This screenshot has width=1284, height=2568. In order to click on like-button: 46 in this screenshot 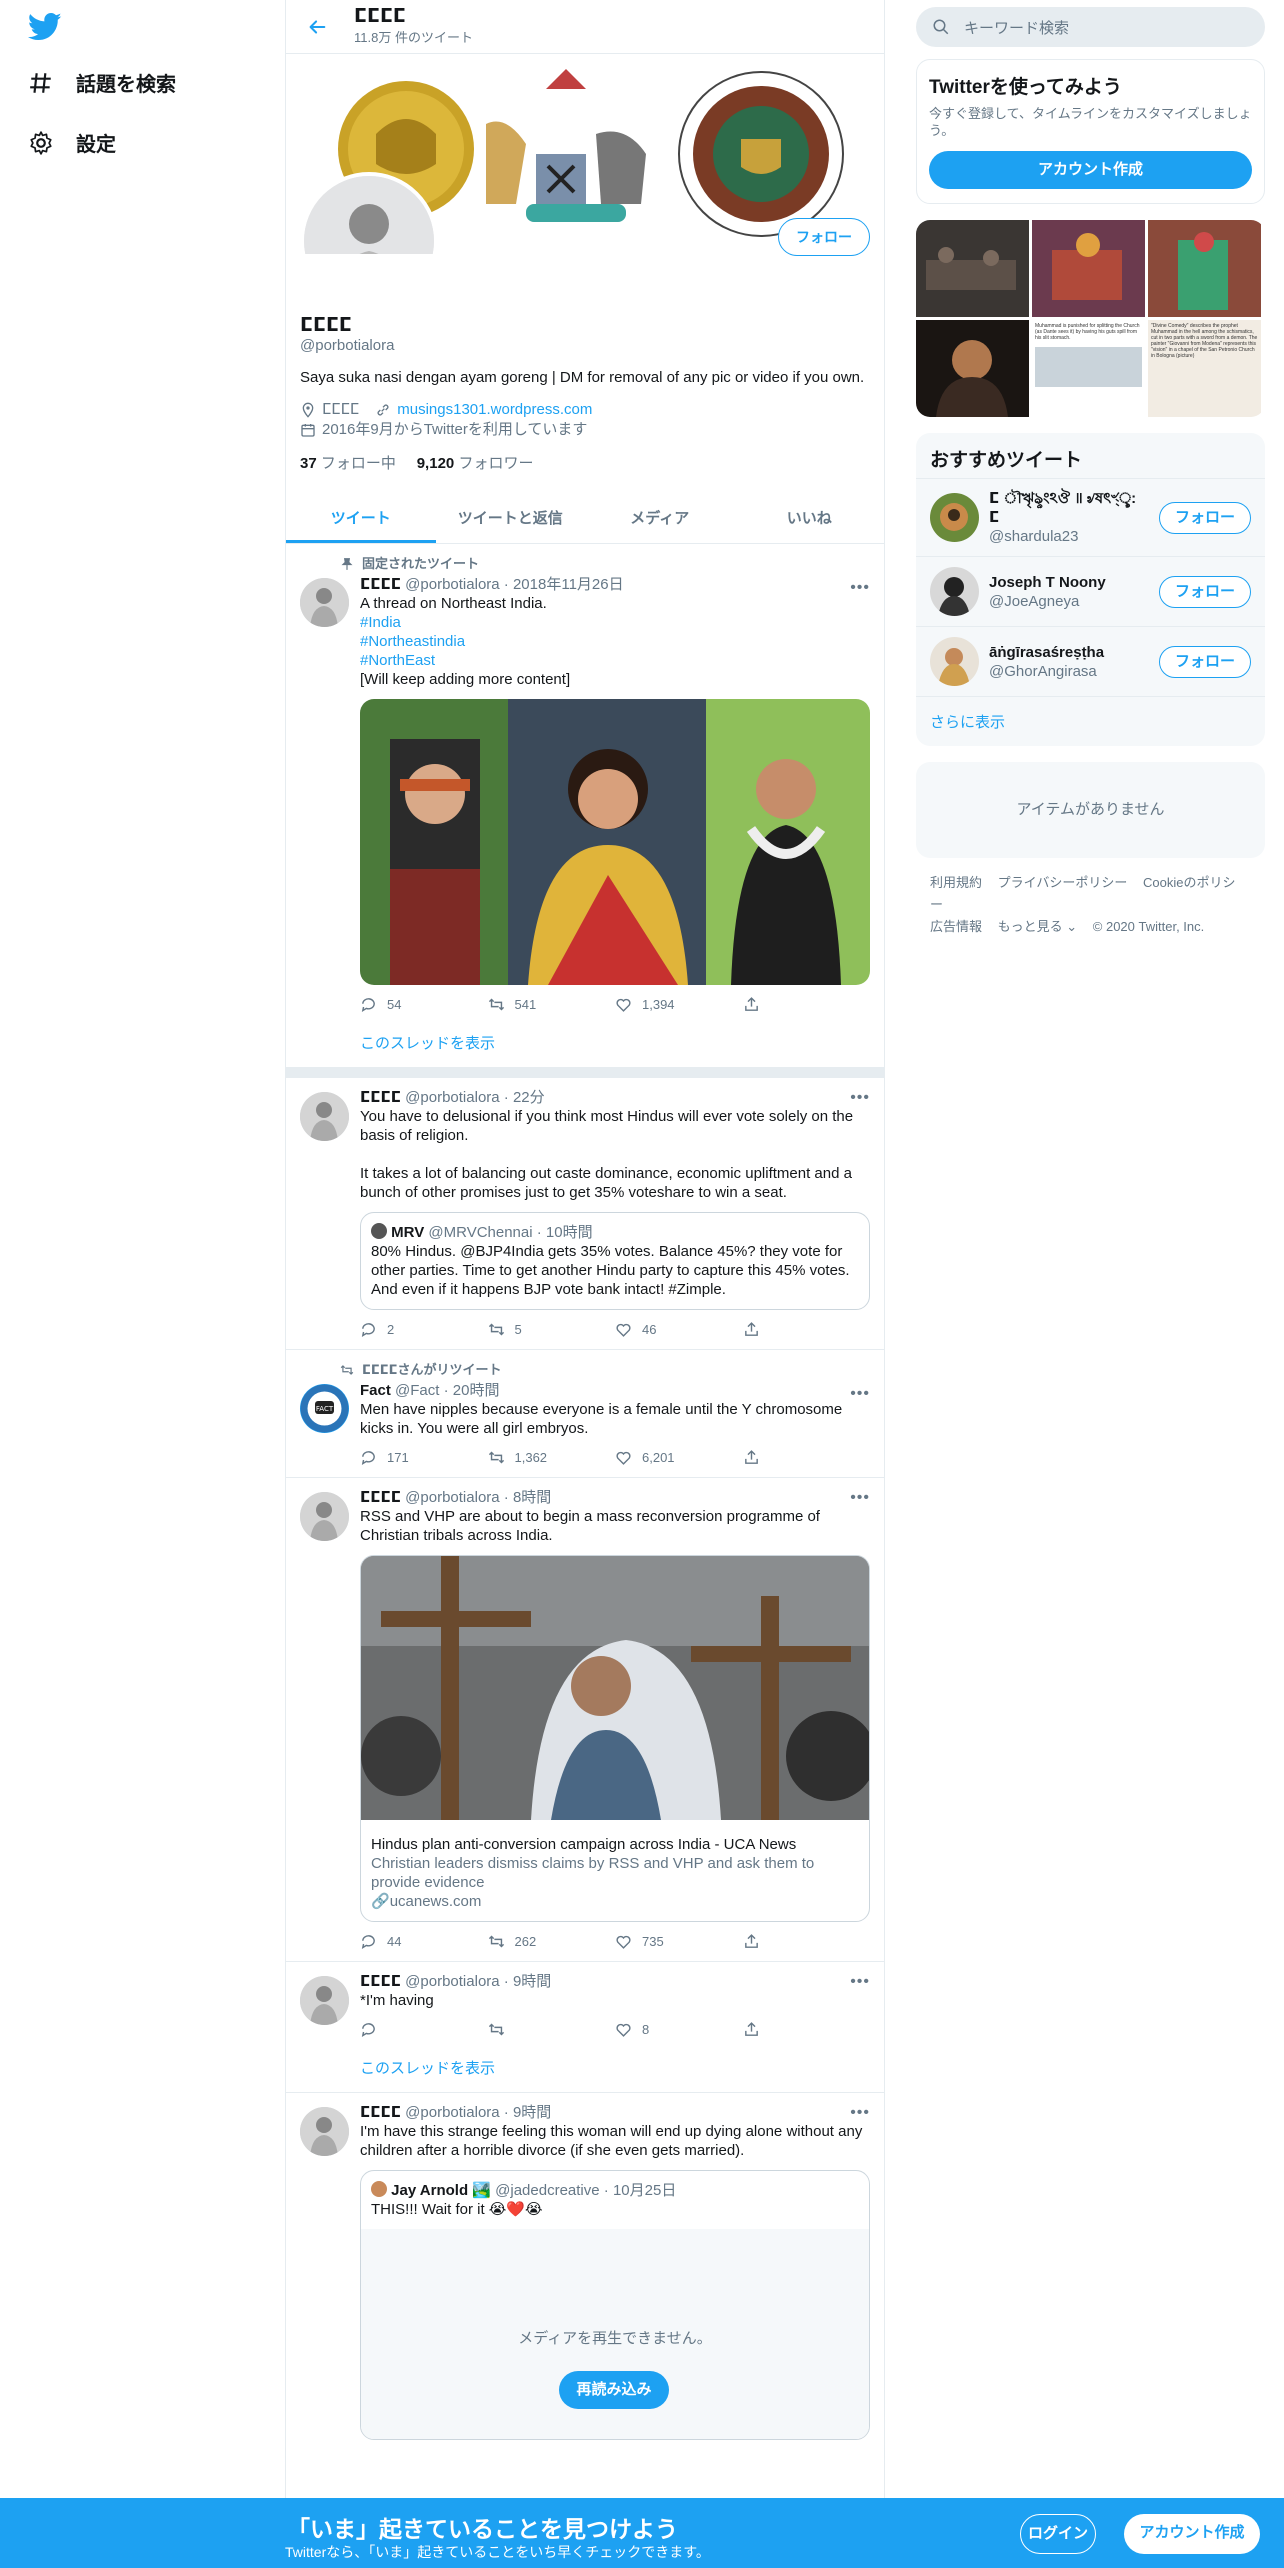, I will do `click(679, 1329)`.